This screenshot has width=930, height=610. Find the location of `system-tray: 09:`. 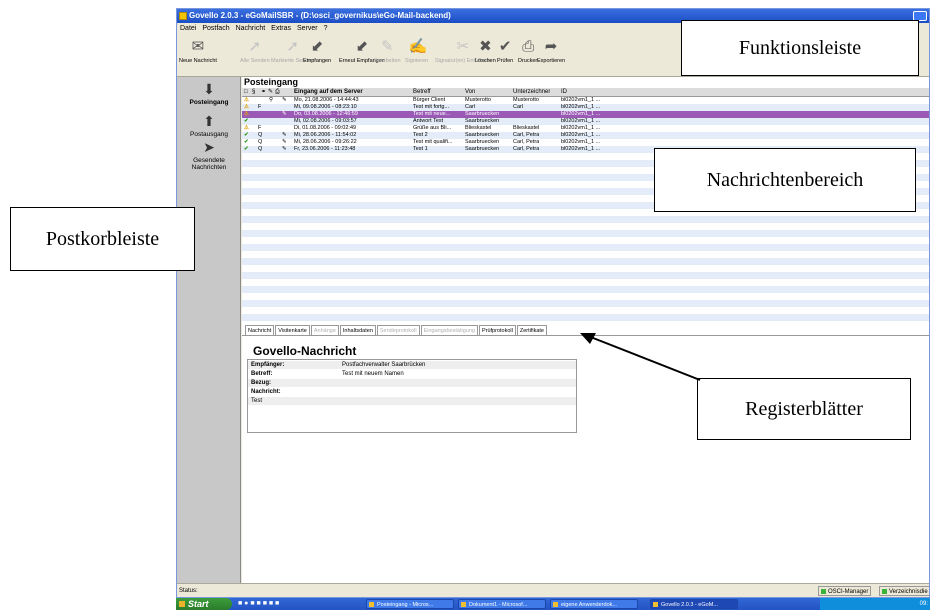

system-tray: 09: is located at coordinates (875, 604).